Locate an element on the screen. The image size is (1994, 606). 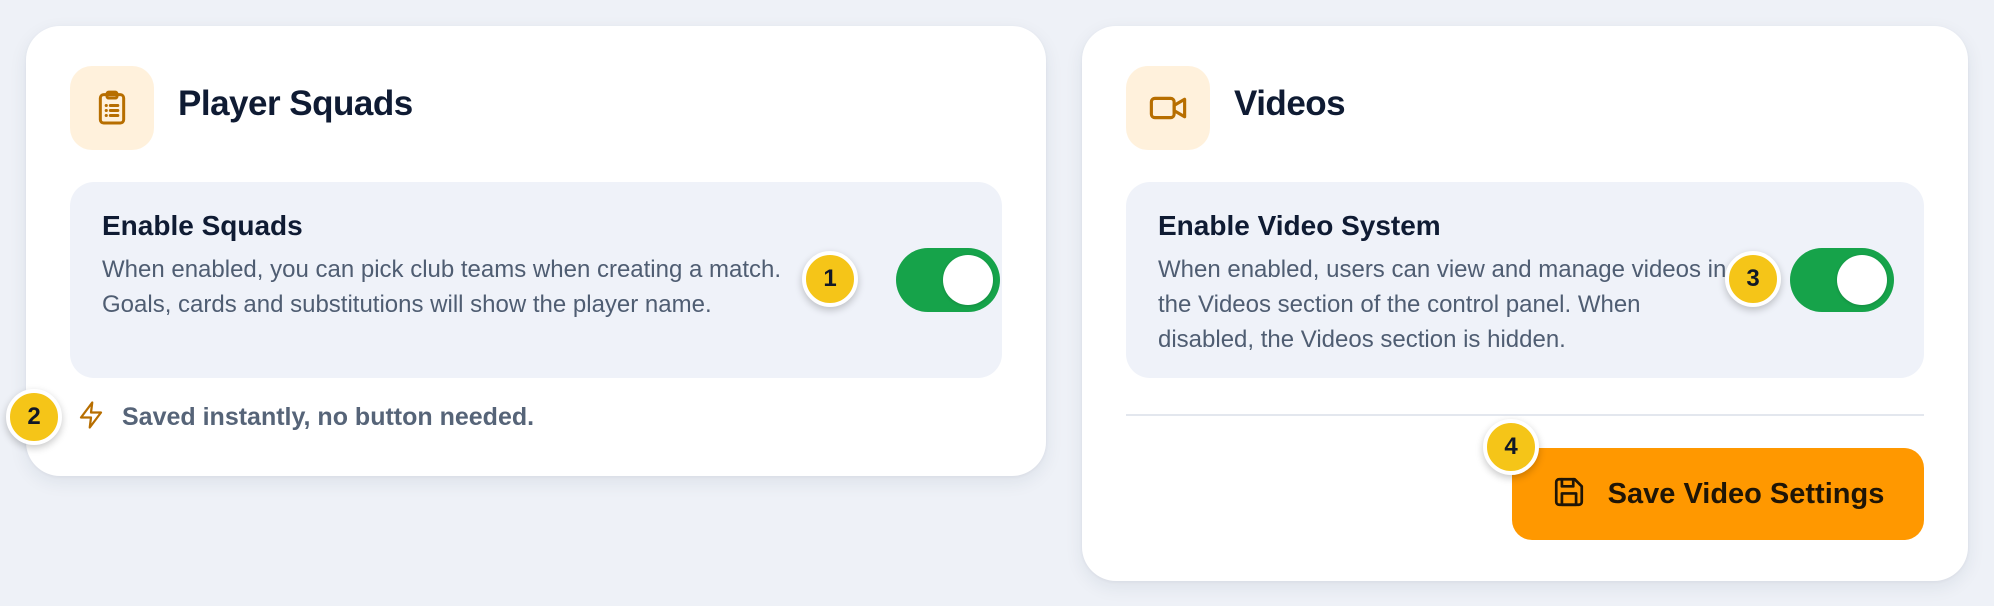
save-video-settings-button: Save Video Settings is located at coordinates (1718, 494).